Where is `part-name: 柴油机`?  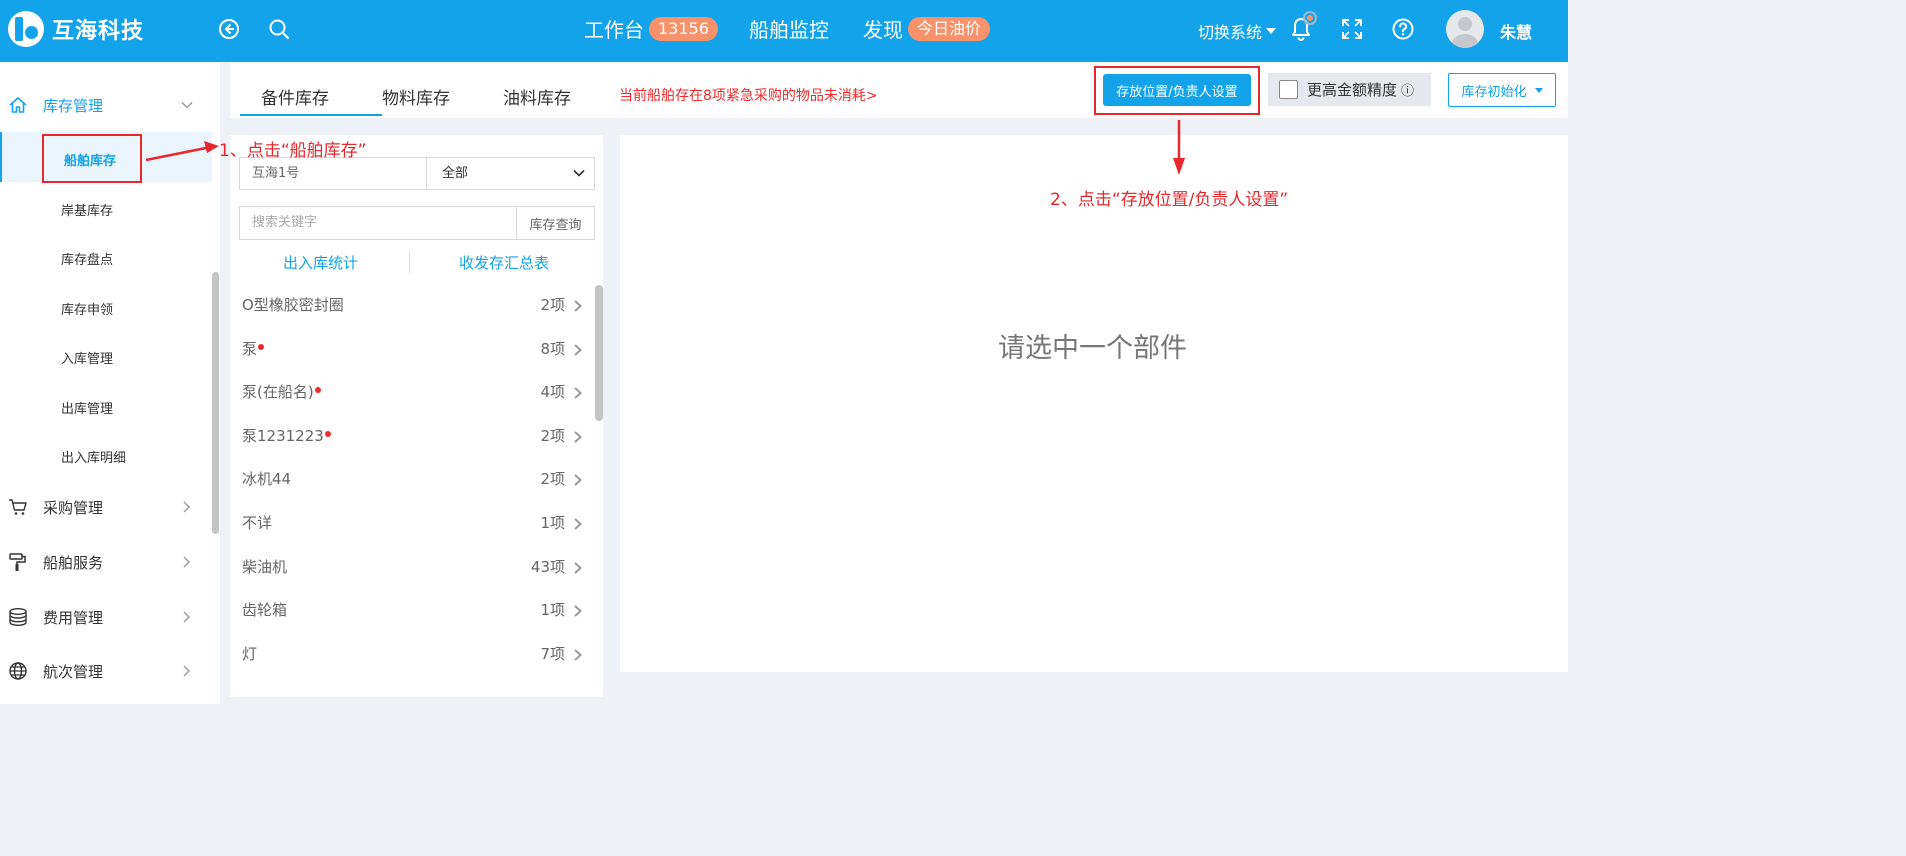
part-name: 柴油机 is located at coordinates (265, 566).